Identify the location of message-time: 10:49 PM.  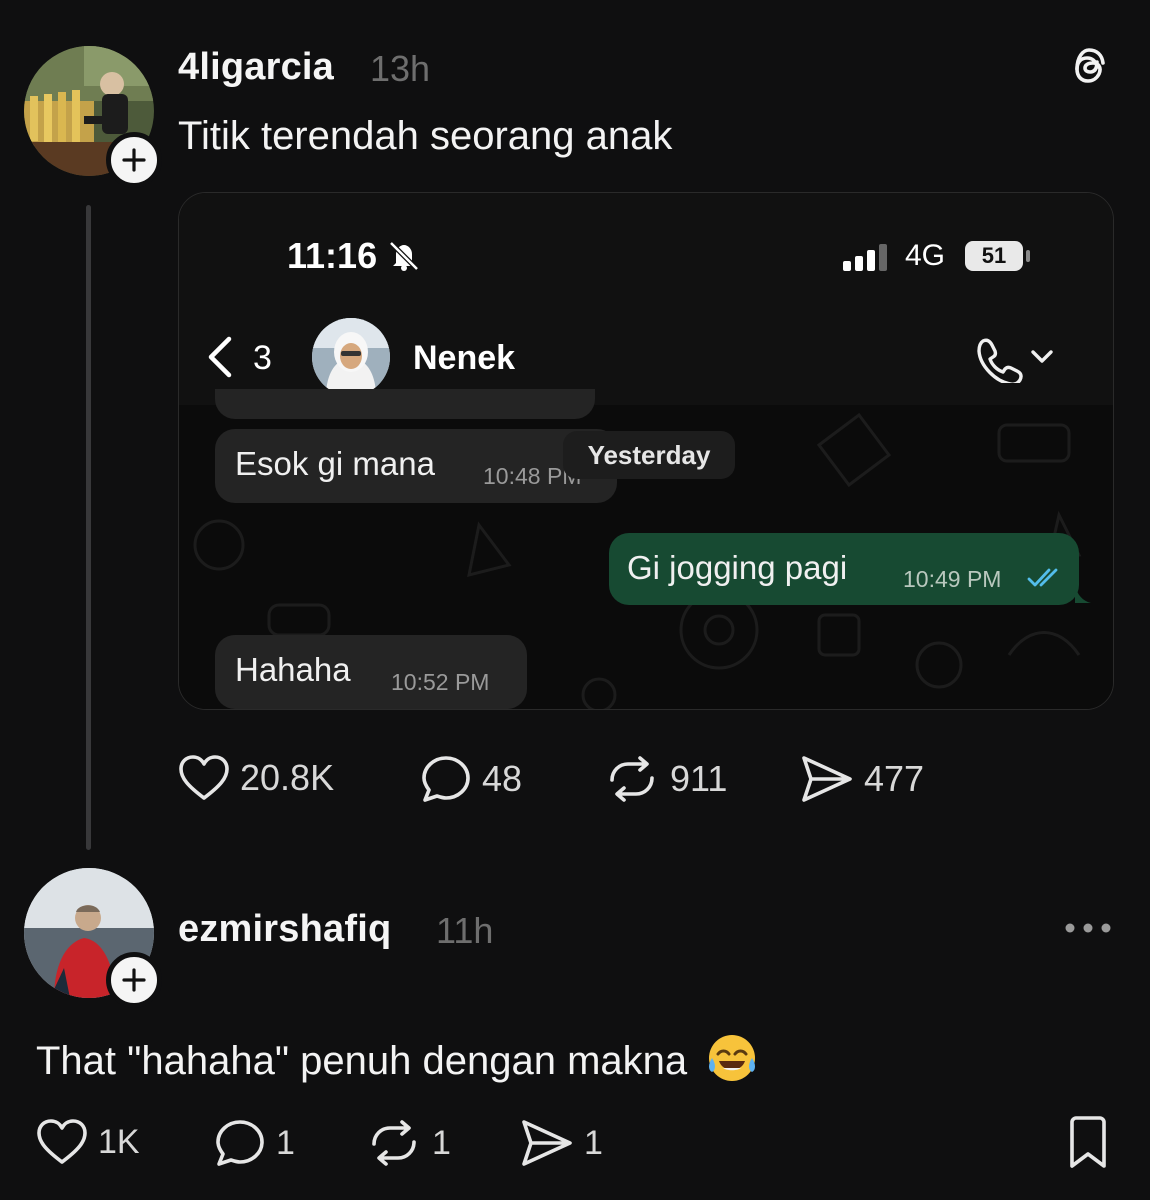
(952, 579).